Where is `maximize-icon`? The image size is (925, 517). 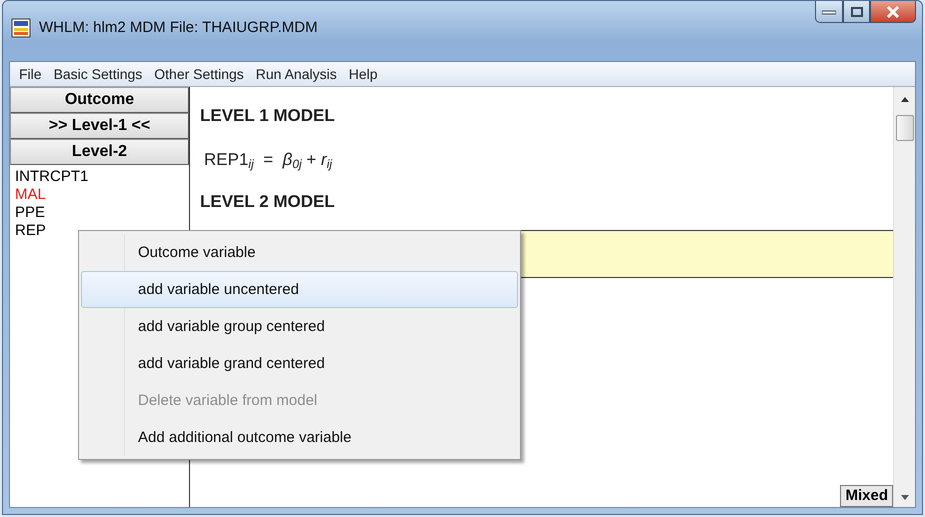 maximize-icon is located at coordinates (856, 11).